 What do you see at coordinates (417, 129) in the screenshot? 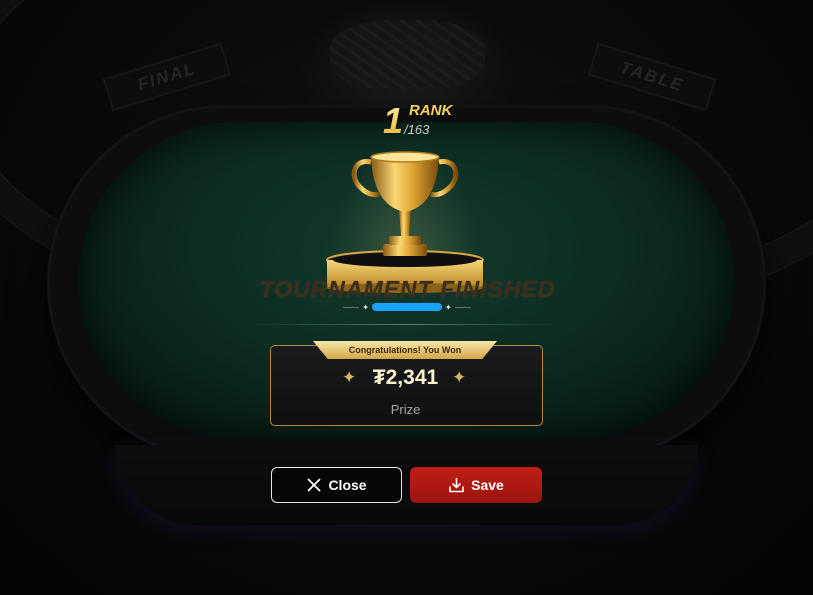
I see `rank-total: /163` at bounding box center [417, 129].